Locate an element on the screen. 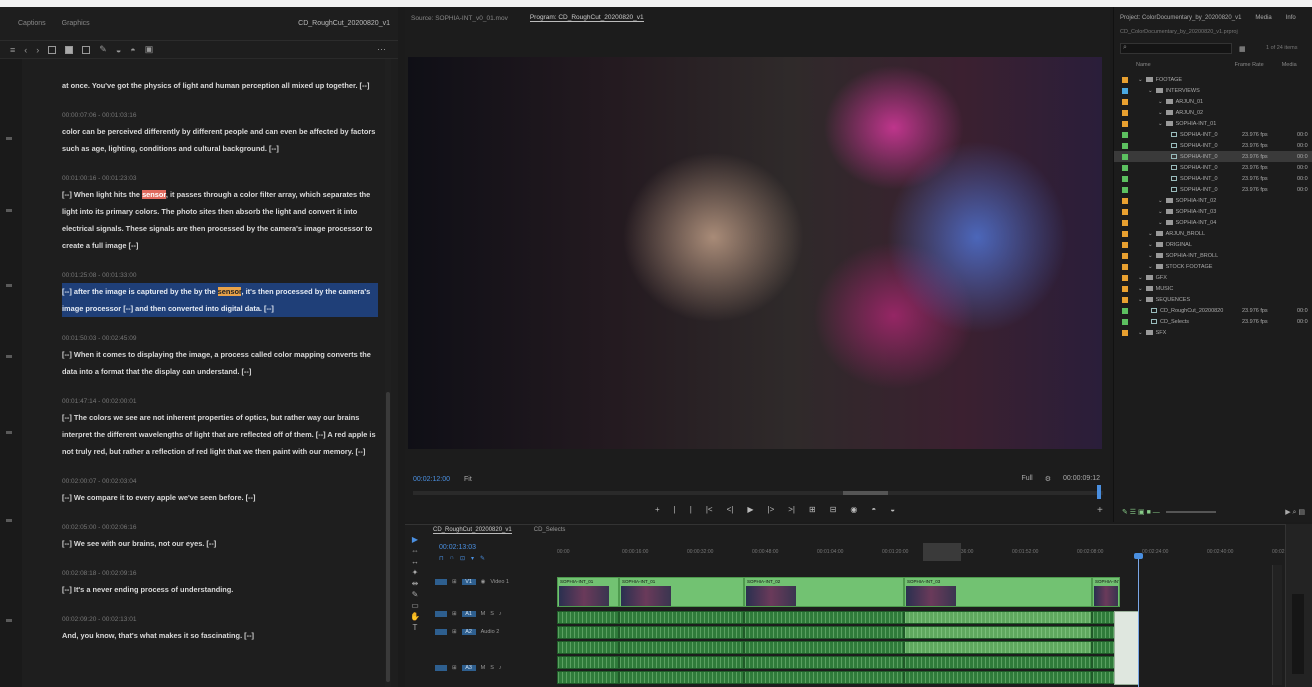 This screenshot has width=1312, height=687. segment-timecode: 00:01:25:08 - 00:01:33:00 is located at coordinates (220, 275).